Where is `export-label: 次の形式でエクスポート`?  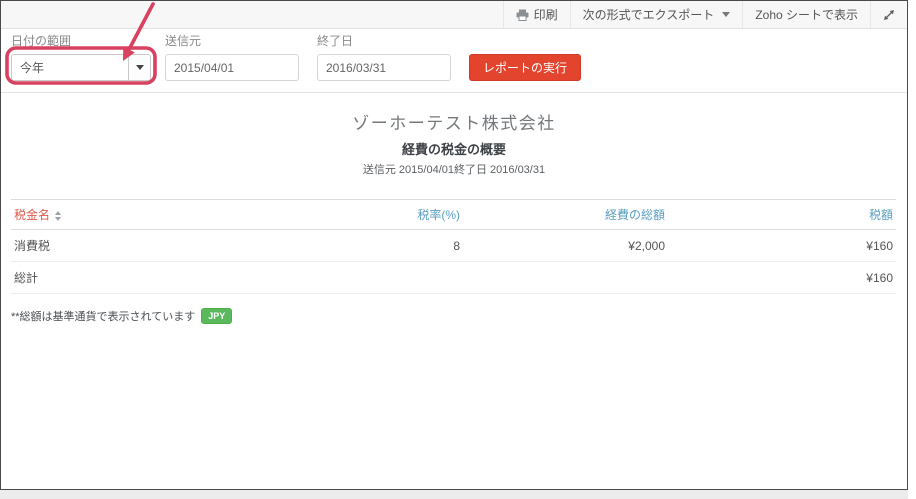
export-label: 次の形式でエクスポート is located at coordinates (648, 15).